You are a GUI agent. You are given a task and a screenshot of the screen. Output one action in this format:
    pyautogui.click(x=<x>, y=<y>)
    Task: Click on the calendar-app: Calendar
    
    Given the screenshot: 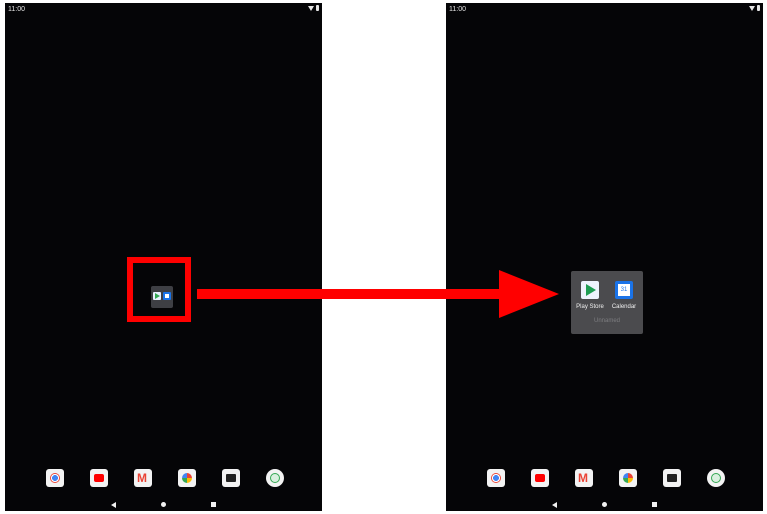 What is the action you would take?
    pyautogui.click(x=624, y=295)
    